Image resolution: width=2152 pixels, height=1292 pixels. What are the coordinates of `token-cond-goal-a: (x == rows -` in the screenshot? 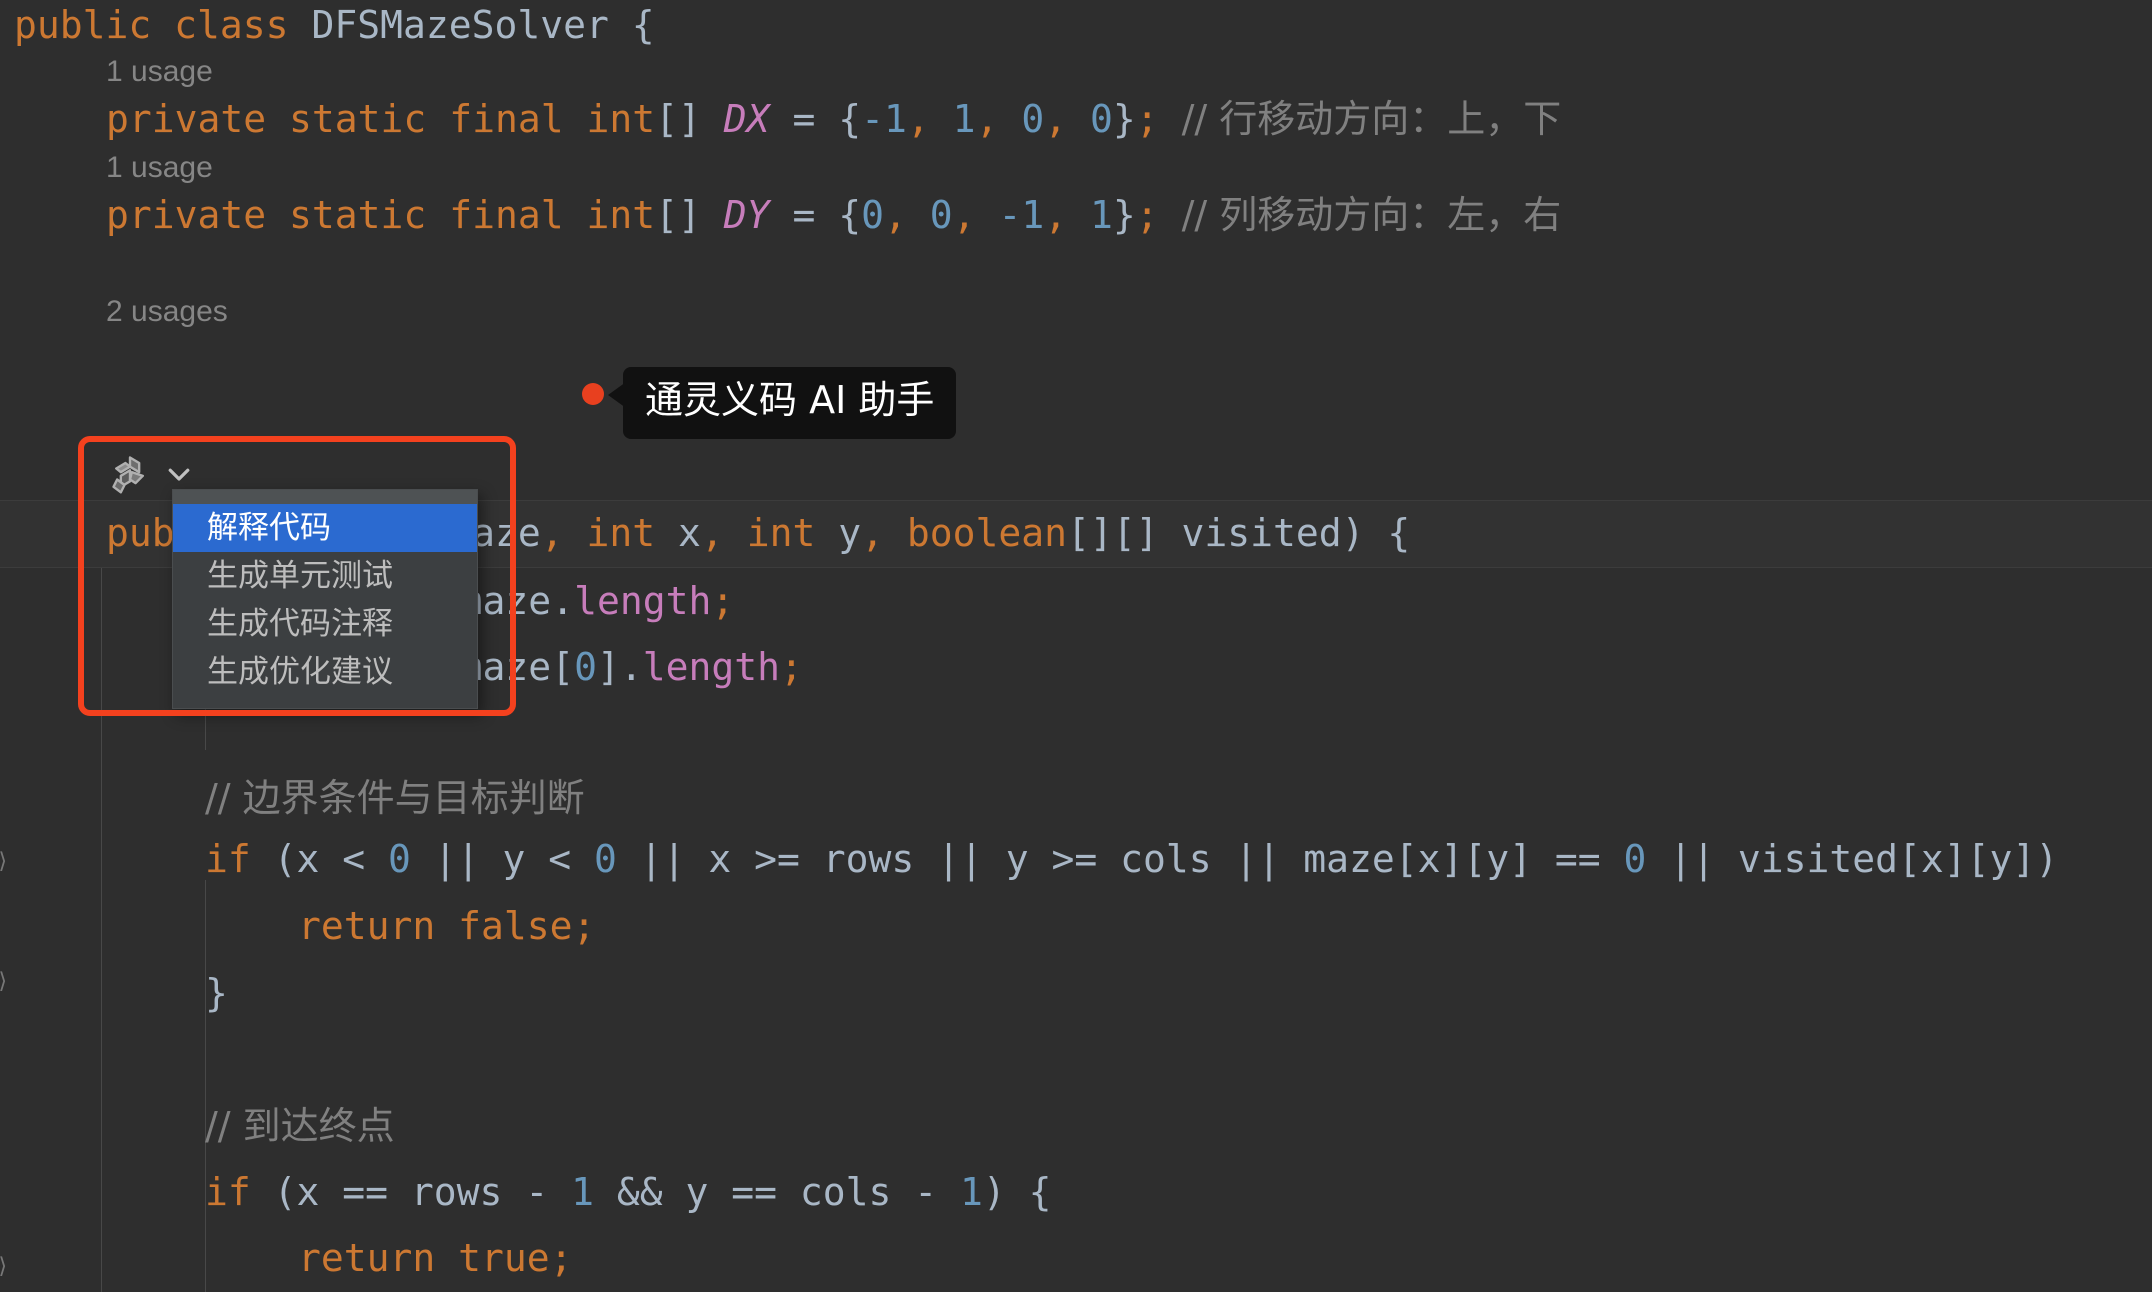 It's located at (422, 1192).